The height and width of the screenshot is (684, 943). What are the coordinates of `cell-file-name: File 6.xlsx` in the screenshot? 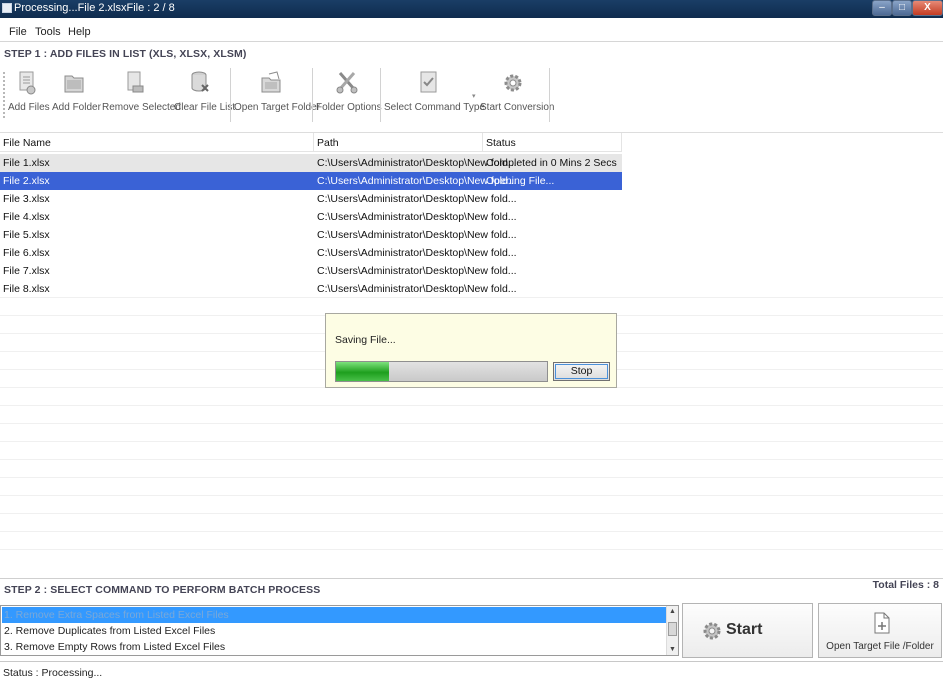 It's located at (26, 253).